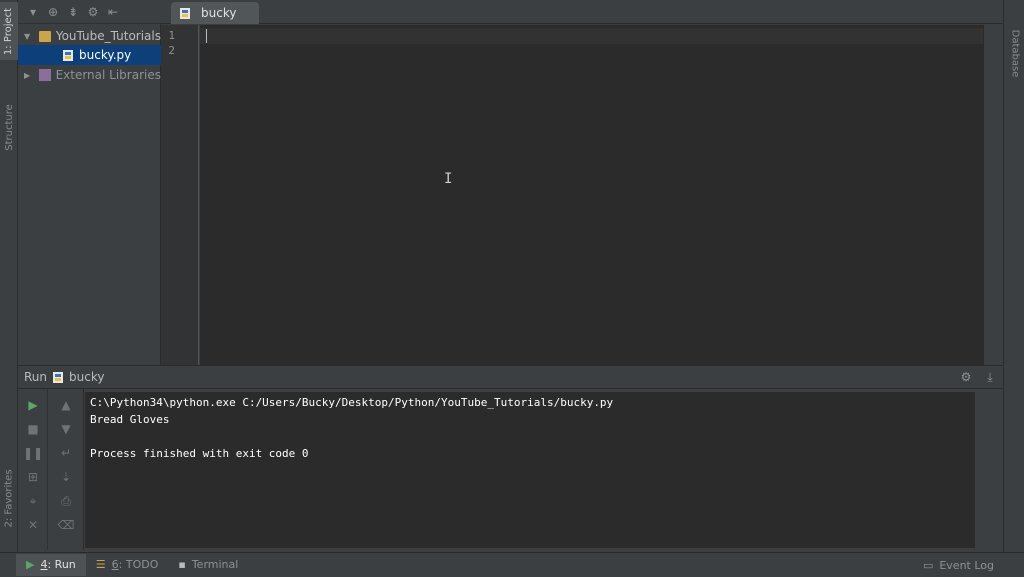 This screenshot has height=577, width=1024. What do you see at coordinates (36, 377) in the screenshot?
I see `run-panel-title: Run` at bounding box center [36, 377].